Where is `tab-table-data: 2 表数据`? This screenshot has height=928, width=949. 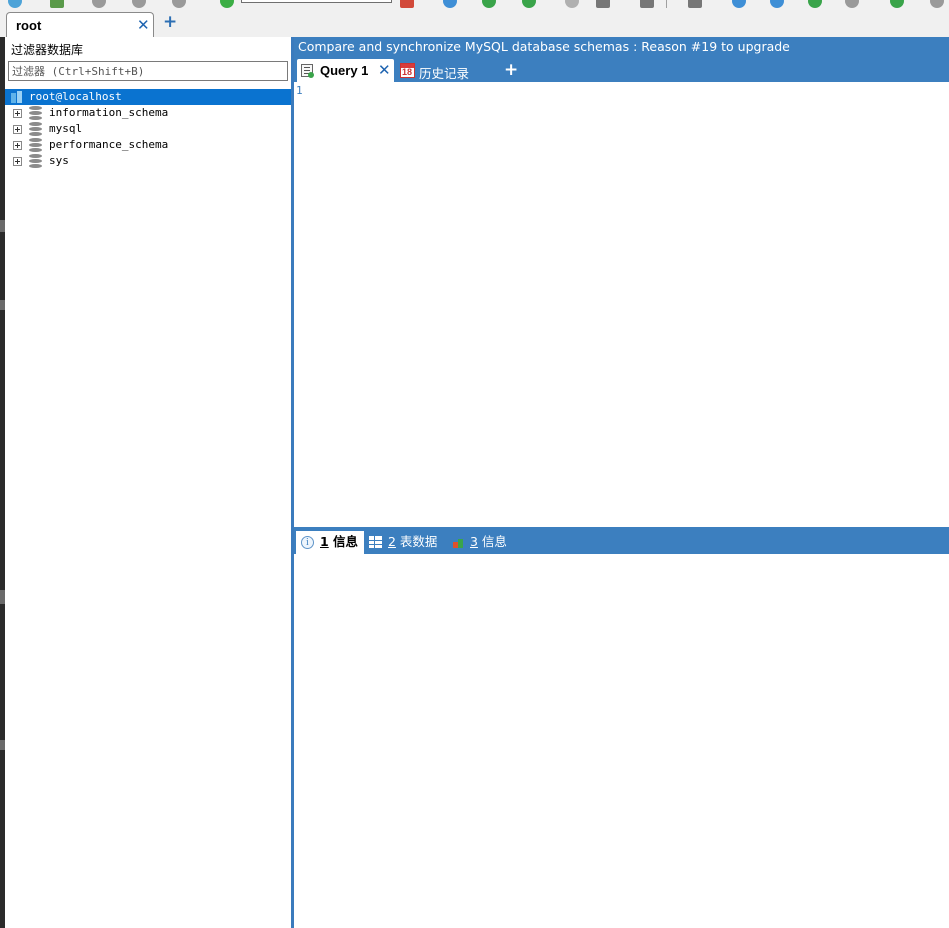
tab-table-data: 2 表数据 is located at coordinates (406, 542).